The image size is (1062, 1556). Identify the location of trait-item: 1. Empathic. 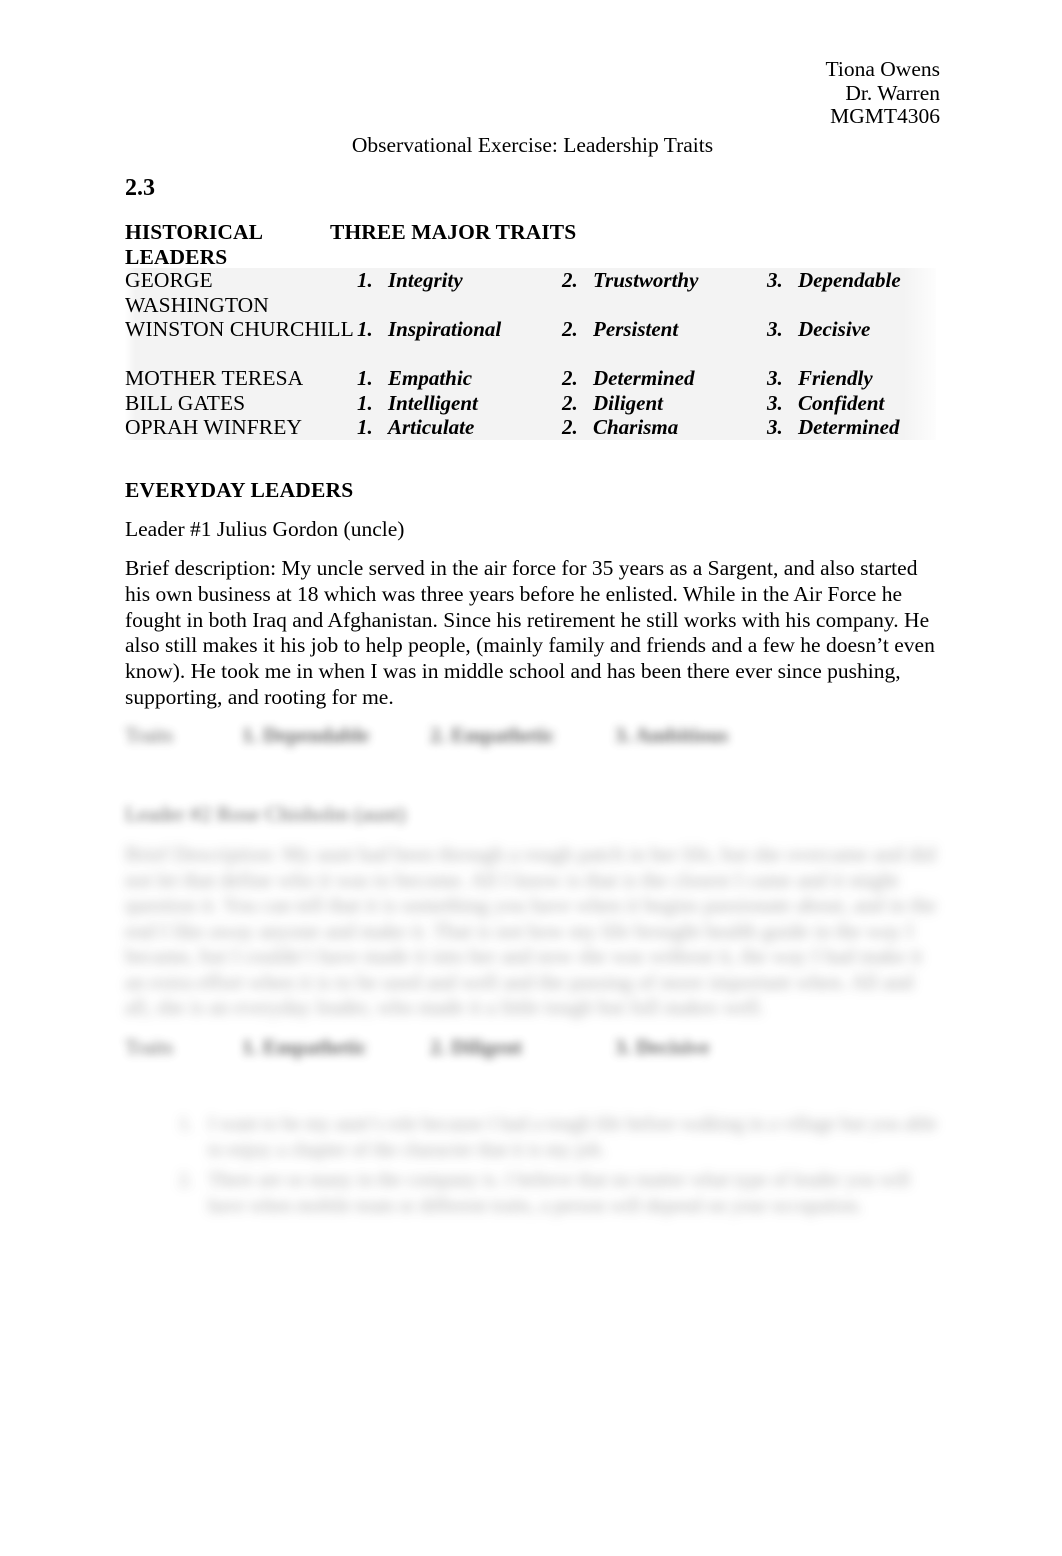
(414, 378).